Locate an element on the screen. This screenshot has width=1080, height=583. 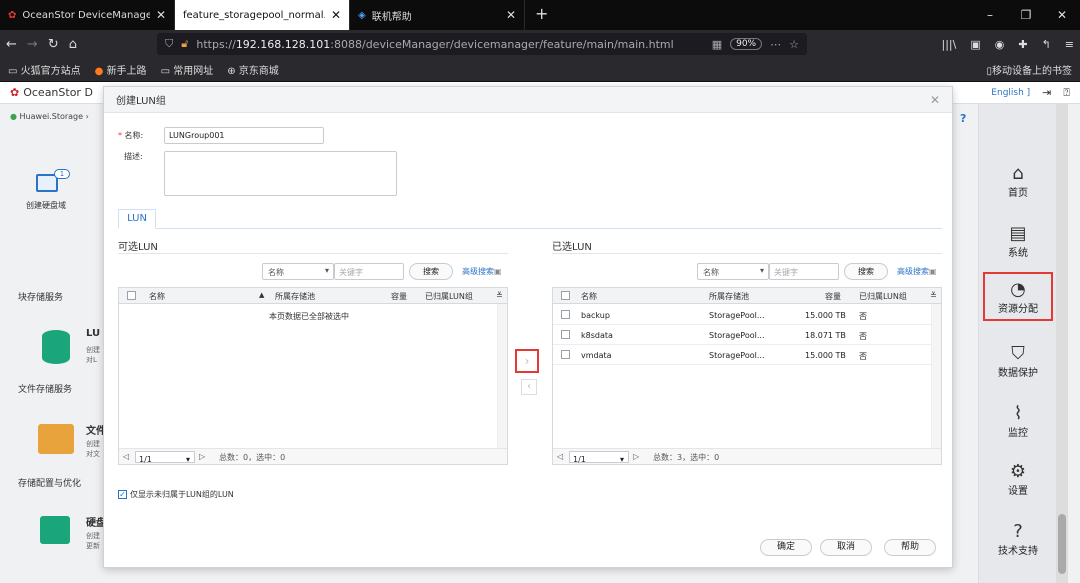
name-input is located at coordinates (244, 135).